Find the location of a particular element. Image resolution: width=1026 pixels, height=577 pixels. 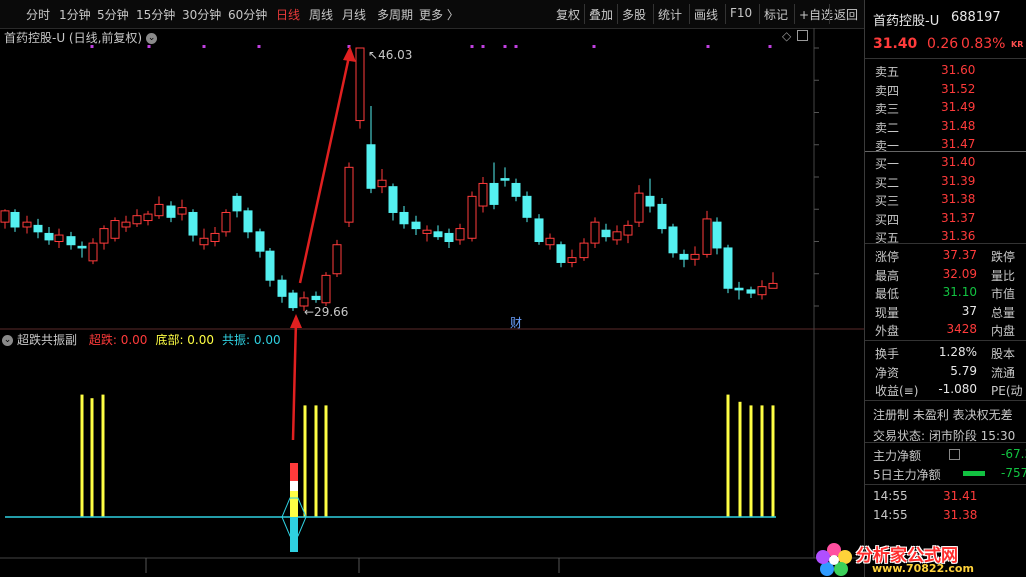

toolbar-action-2: 多股 is located at coordinates (634, 14).